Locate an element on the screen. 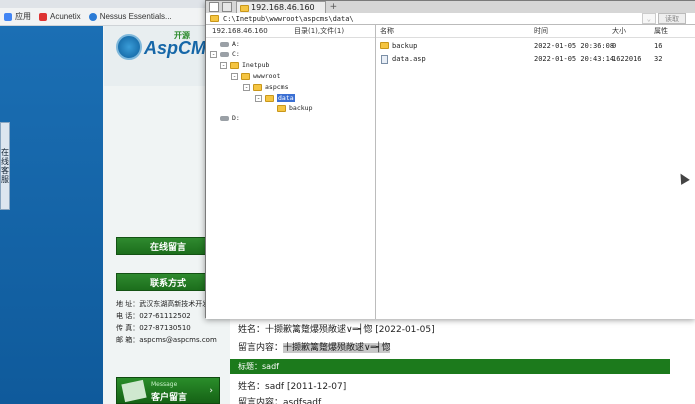  new-tab-plus-icon: + is located at coordinates (334, 7).